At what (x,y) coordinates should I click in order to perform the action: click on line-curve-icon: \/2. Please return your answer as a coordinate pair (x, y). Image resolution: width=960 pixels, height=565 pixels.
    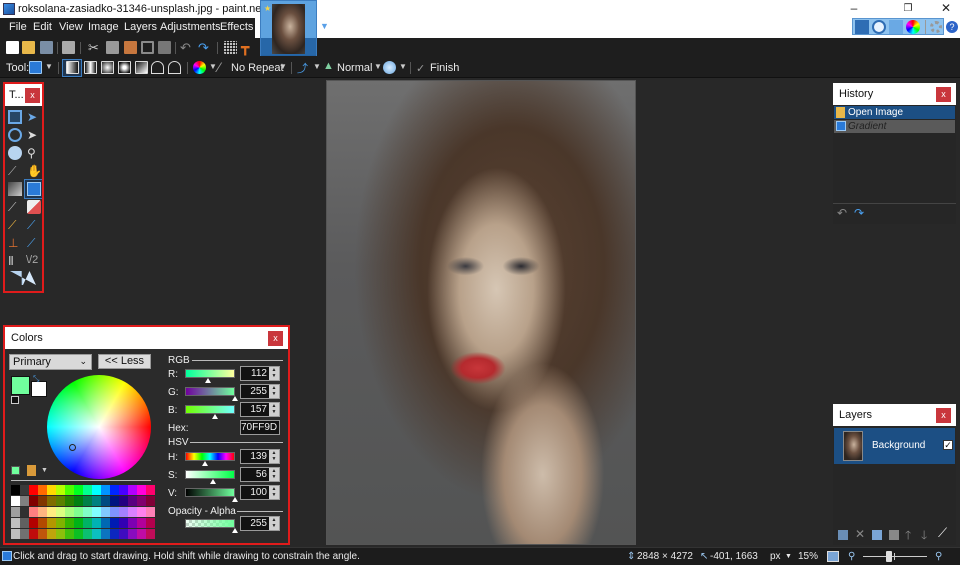
    Looking at the image, I should click on (34, 261).